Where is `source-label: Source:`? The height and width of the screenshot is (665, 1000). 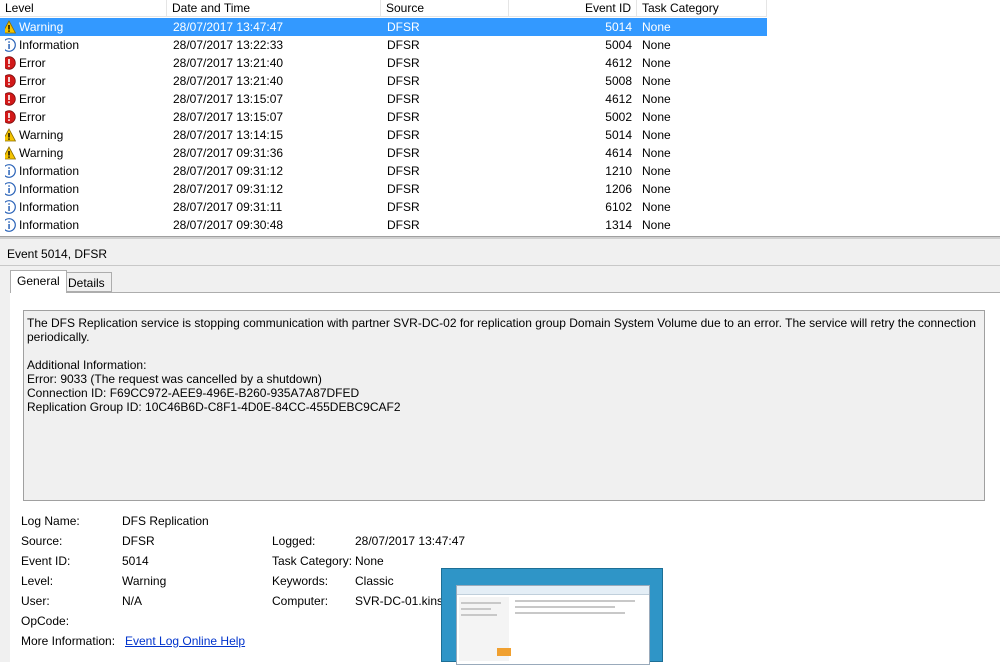
source-label: Source: is located at coordinates (42, 541).